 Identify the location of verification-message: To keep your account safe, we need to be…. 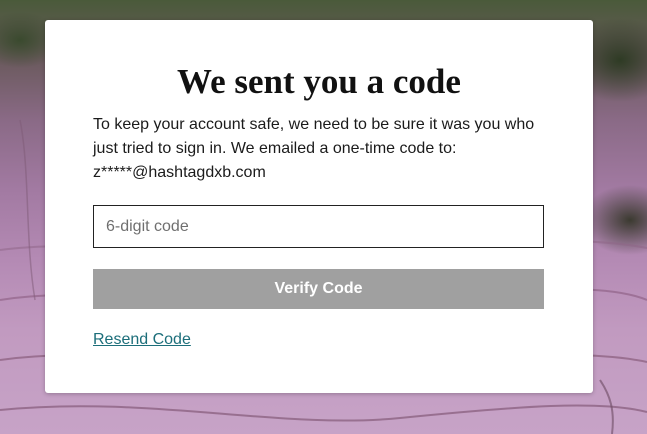
(319, 149).